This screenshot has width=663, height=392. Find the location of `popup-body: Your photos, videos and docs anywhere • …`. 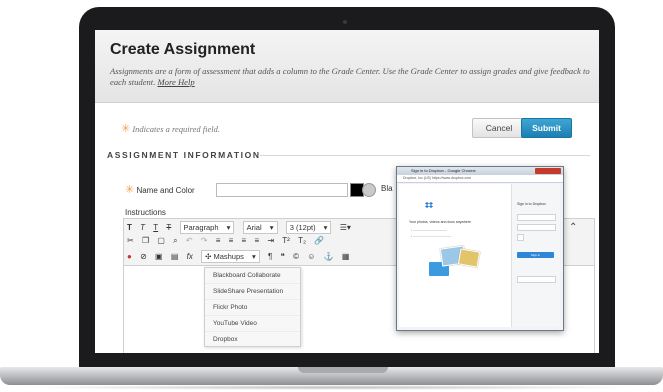

popup-body: Your photos, videos and docs anywhere • … is located at coordinates (479, 255).